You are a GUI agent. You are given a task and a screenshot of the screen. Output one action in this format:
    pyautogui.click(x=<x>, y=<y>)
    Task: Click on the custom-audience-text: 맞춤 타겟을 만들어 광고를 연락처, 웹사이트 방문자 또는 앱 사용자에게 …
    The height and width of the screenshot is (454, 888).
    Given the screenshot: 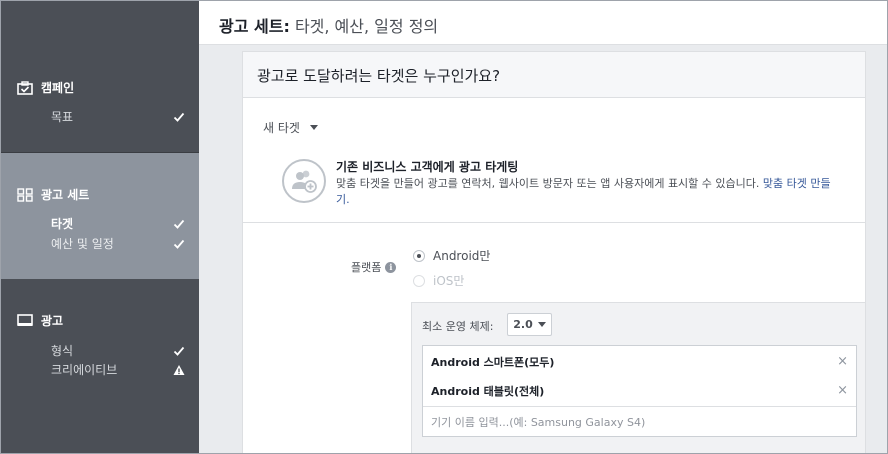 What is the action you would take?
    pyautogui.click(x=549, y=183)
    